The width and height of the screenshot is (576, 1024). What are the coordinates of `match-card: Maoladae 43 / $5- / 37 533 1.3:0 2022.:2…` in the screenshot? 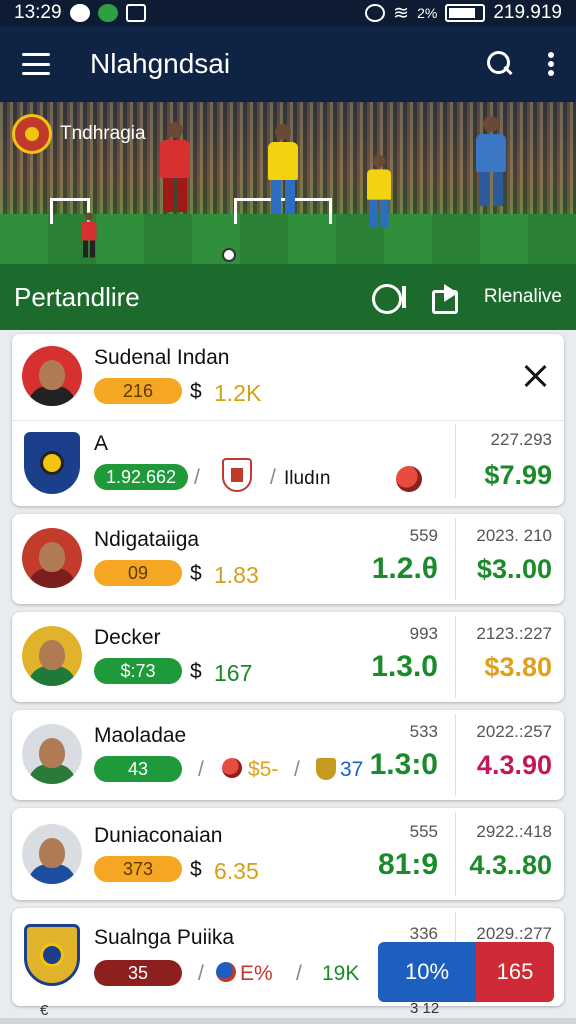 It's located at (288, 755).